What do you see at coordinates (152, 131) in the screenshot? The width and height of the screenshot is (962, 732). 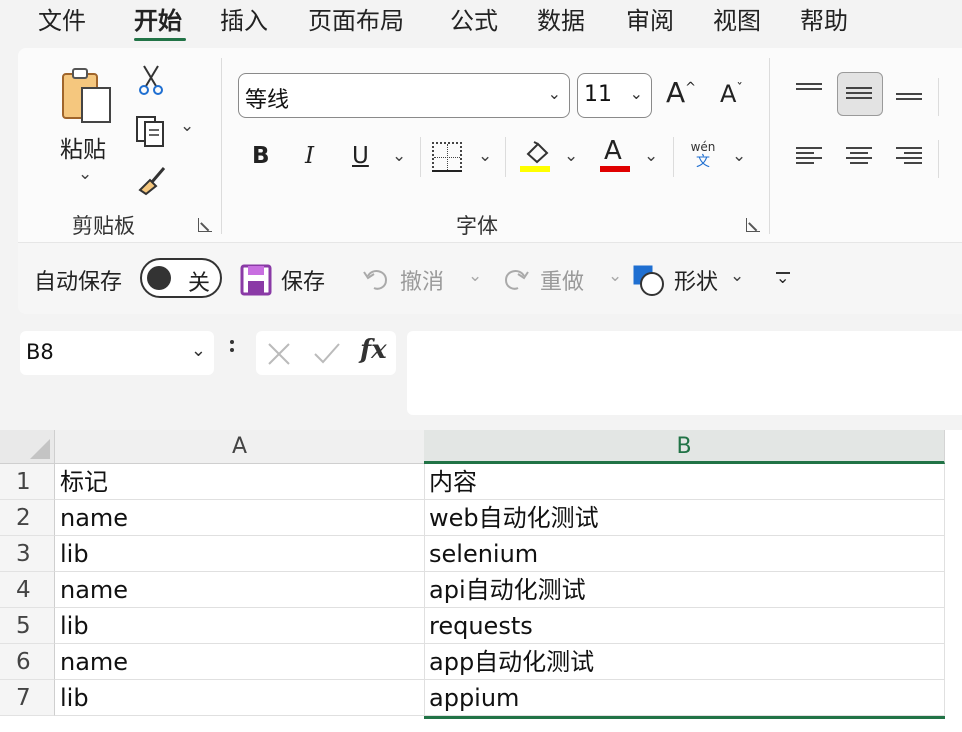 I see `copy-icon` at bounding box center [152, 131].